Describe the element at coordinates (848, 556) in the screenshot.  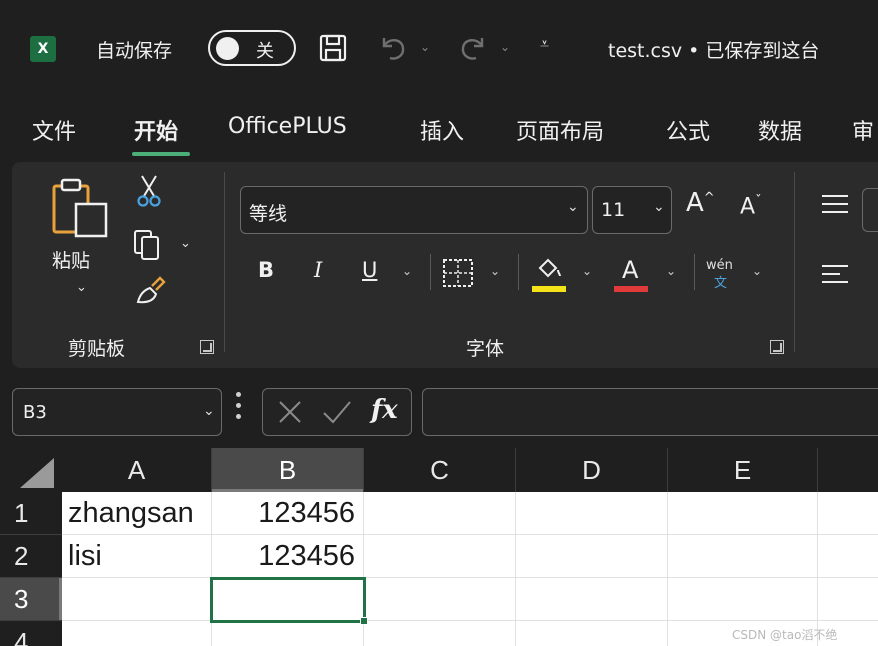
I see `cell-f2` at that location.